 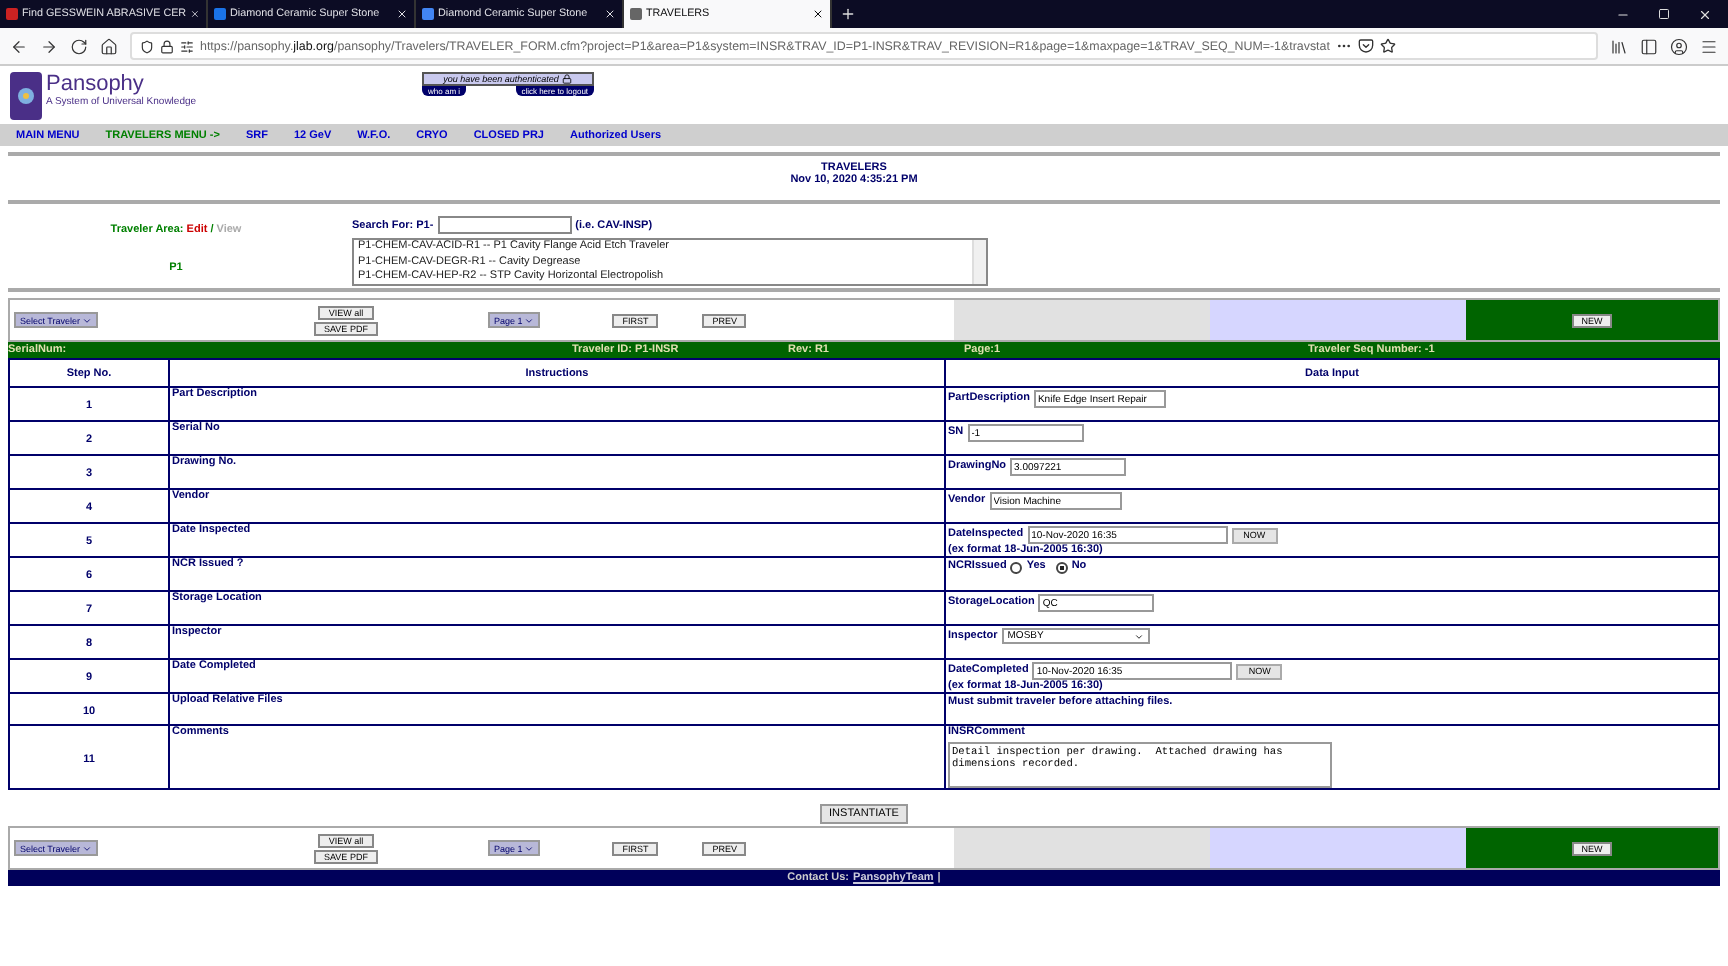 I want to click on library-icon, so click(x=1619, y=46).